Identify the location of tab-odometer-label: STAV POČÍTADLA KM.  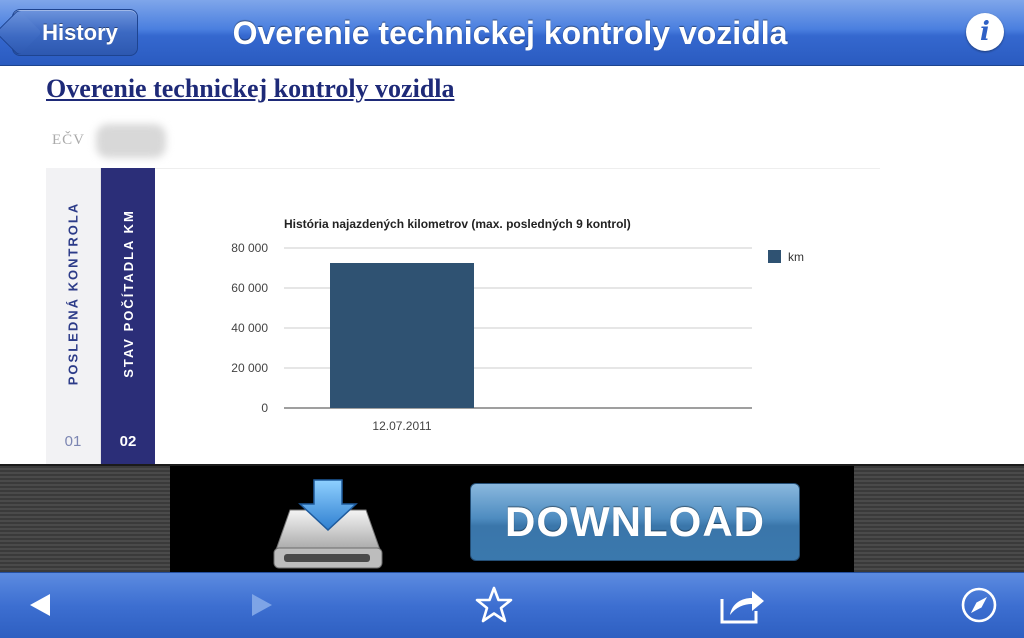
(128, 293).